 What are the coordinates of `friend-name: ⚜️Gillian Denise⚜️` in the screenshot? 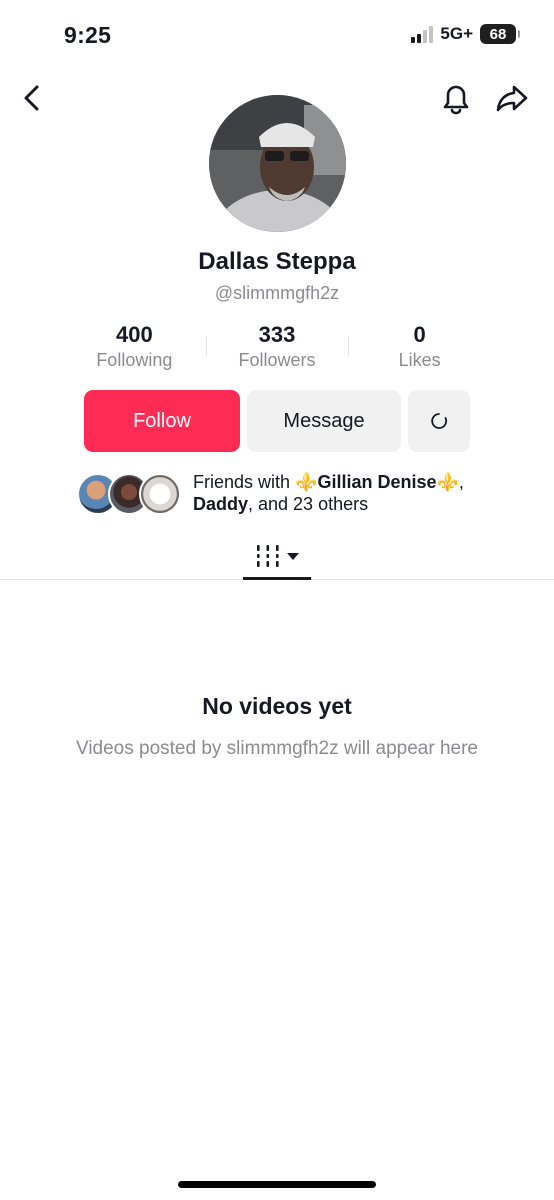 It's located at (377, 482).